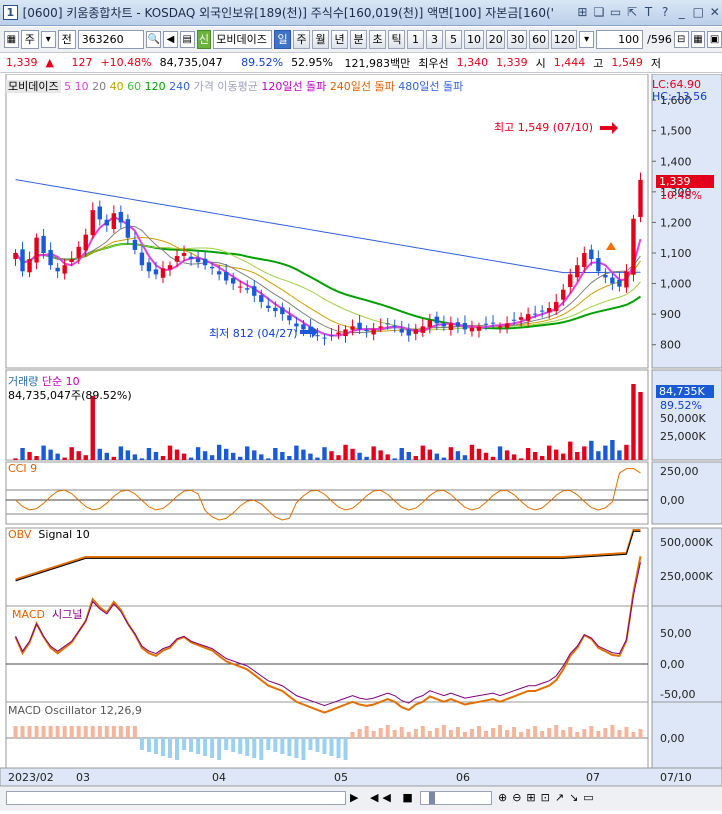  I want to click on period-button-year: 년, so click(340, 39).